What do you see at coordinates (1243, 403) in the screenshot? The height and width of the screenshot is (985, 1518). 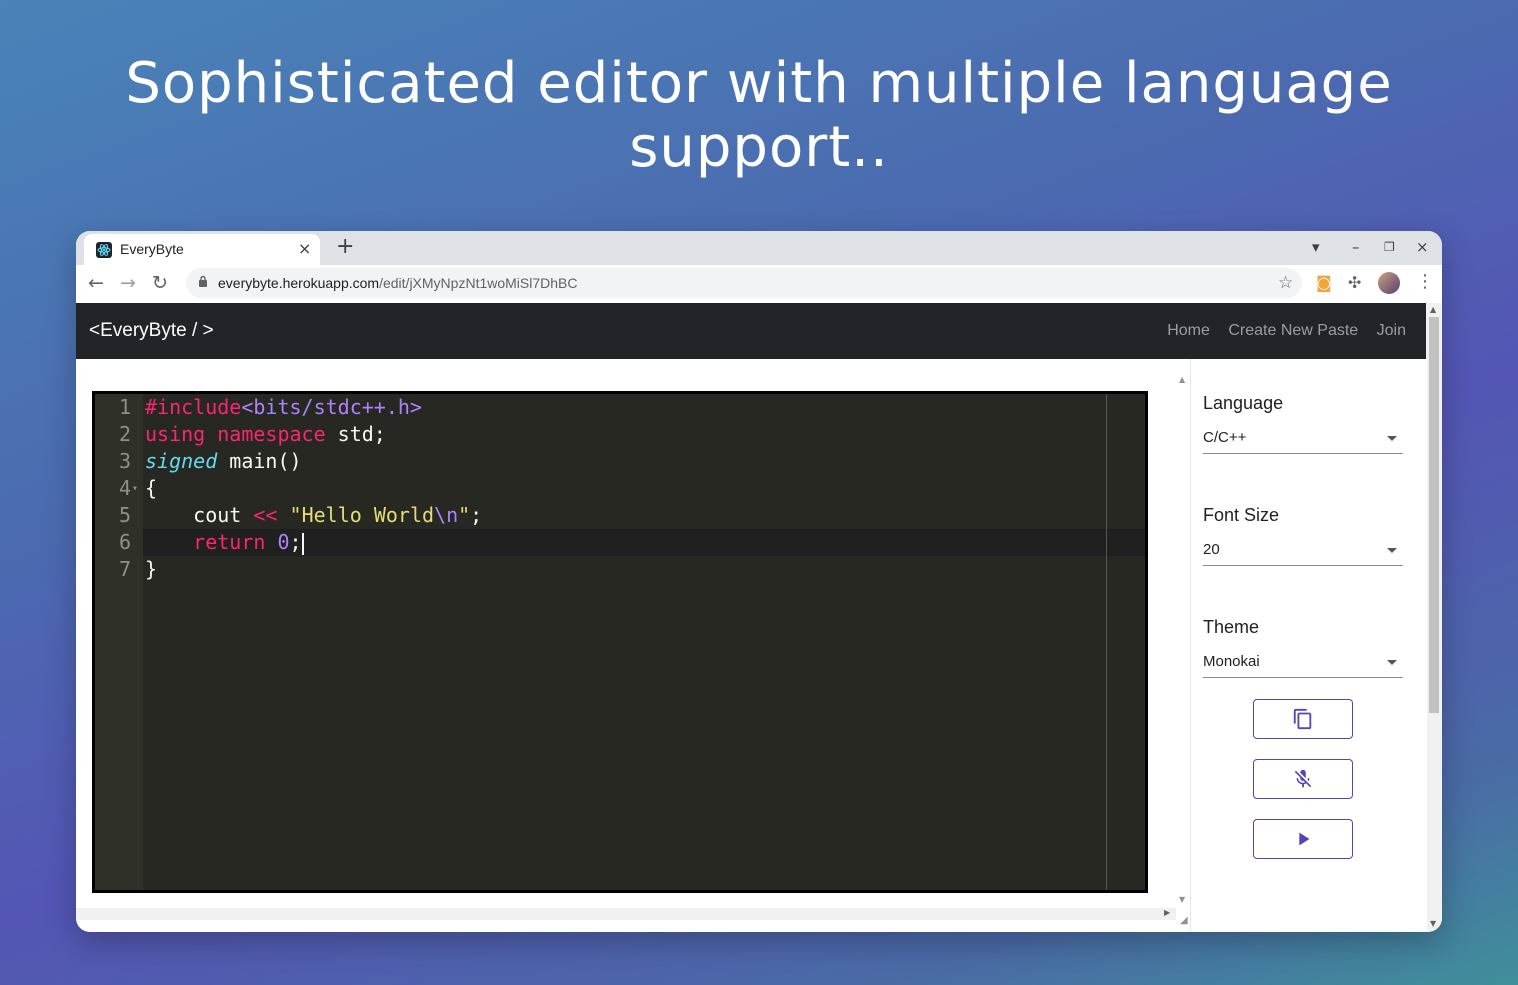 I see `language-label: Language` at bounding box center [1243, 403].